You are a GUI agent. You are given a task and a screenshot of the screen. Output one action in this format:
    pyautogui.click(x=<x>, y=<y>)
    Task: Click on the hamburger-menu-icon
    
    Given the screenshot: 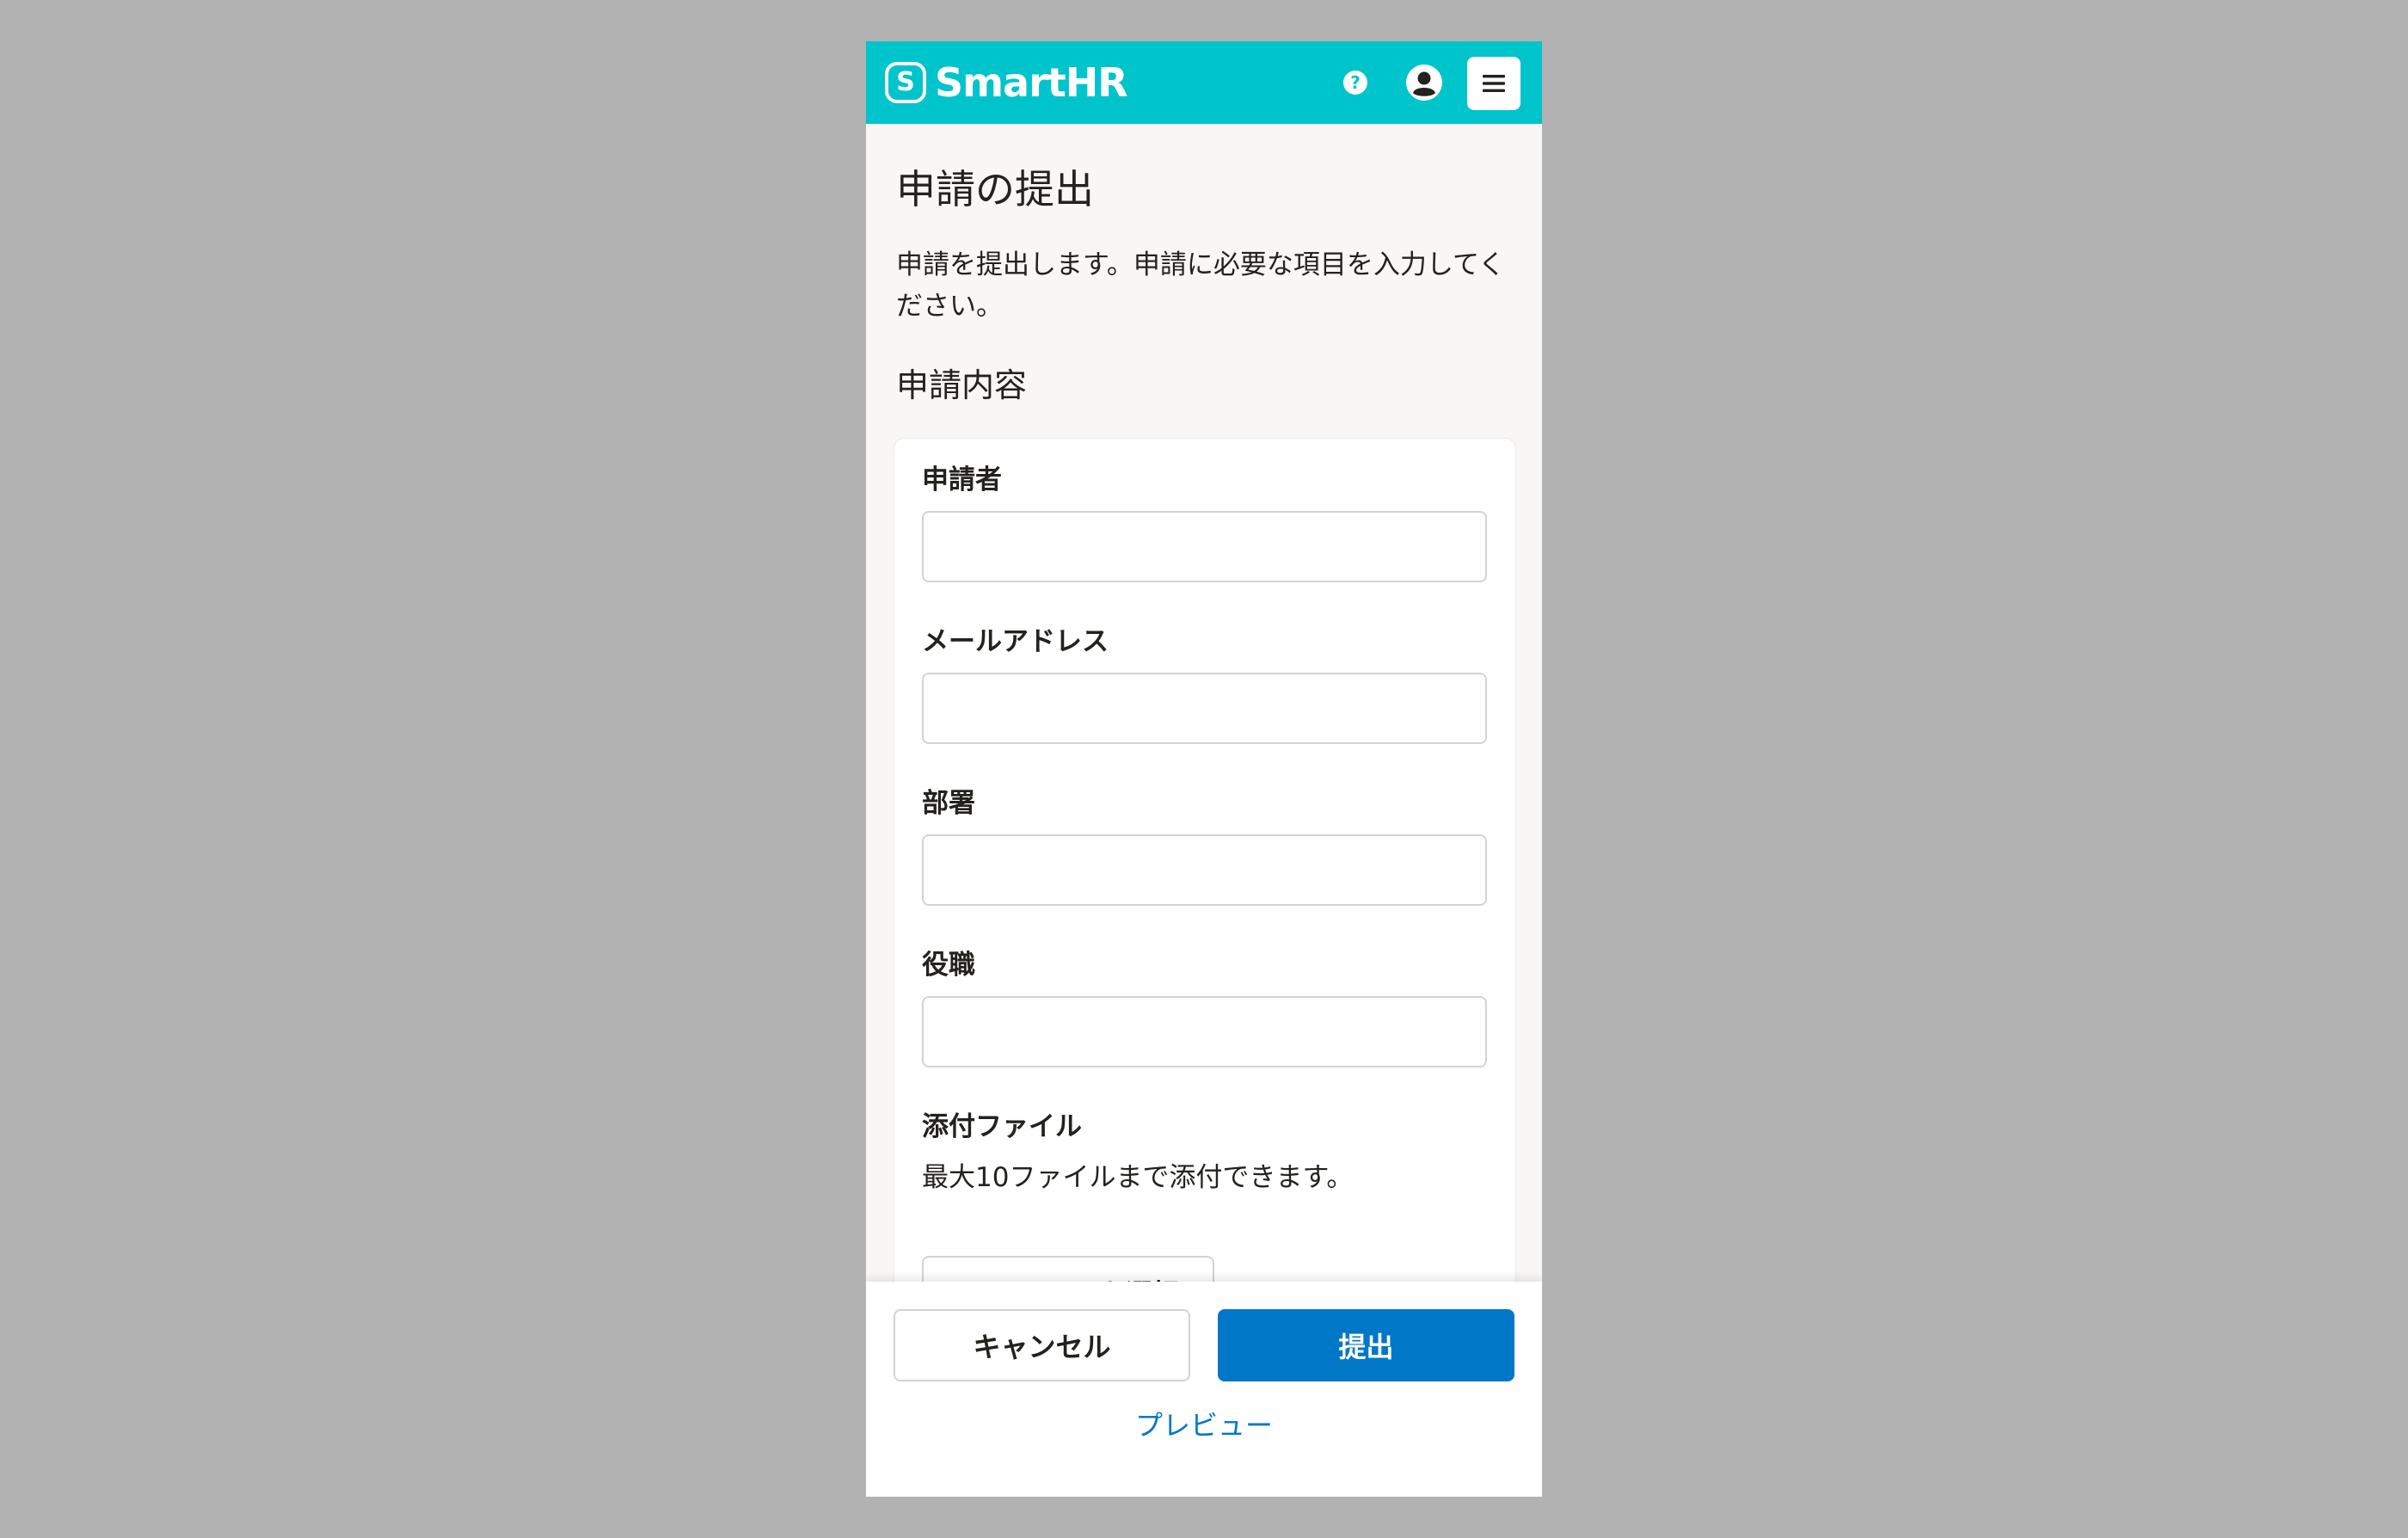 What is the action you would take?
    pyautogui.click(x=1494, y=83)
    